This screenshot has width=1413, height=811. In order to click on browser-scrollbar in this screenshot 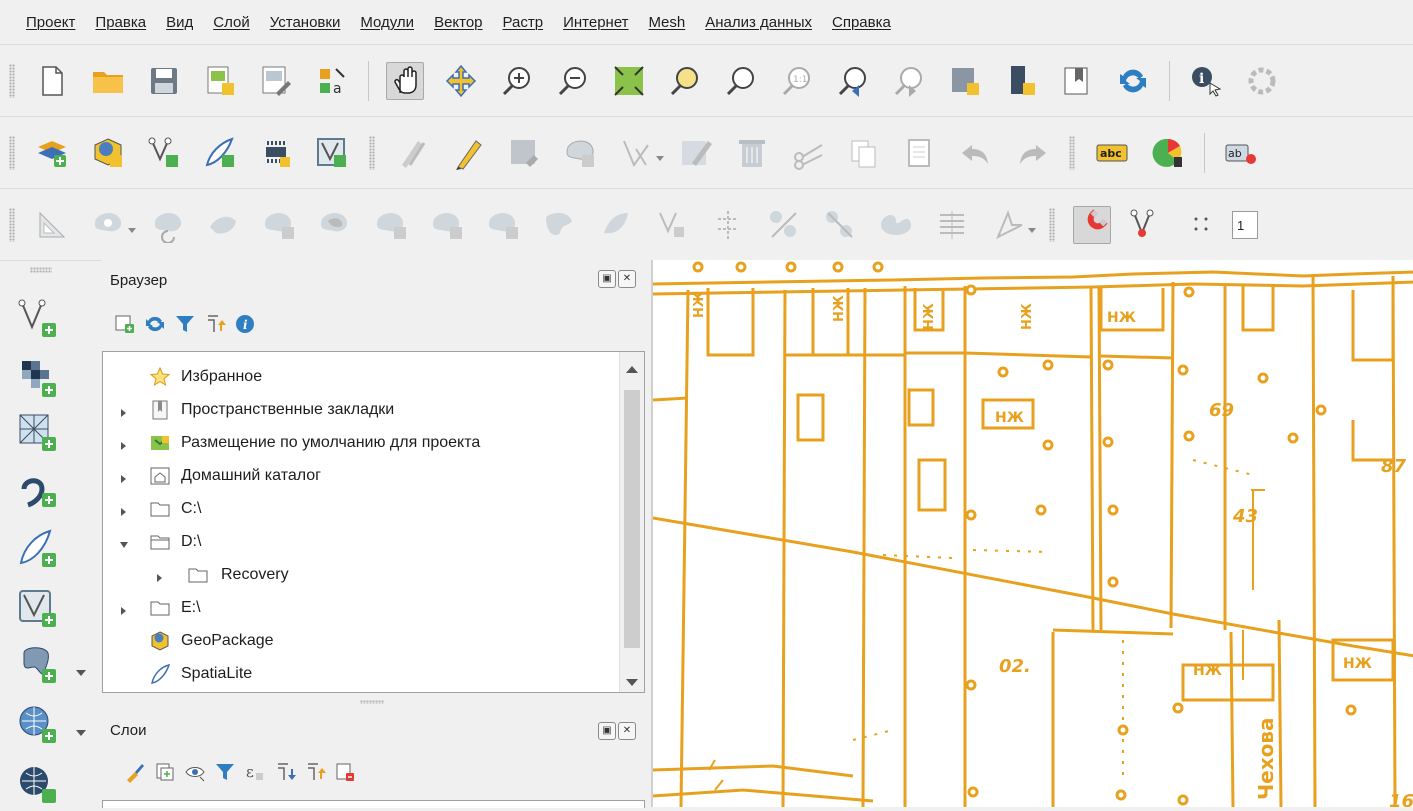, I will do `click(631, 522)`.